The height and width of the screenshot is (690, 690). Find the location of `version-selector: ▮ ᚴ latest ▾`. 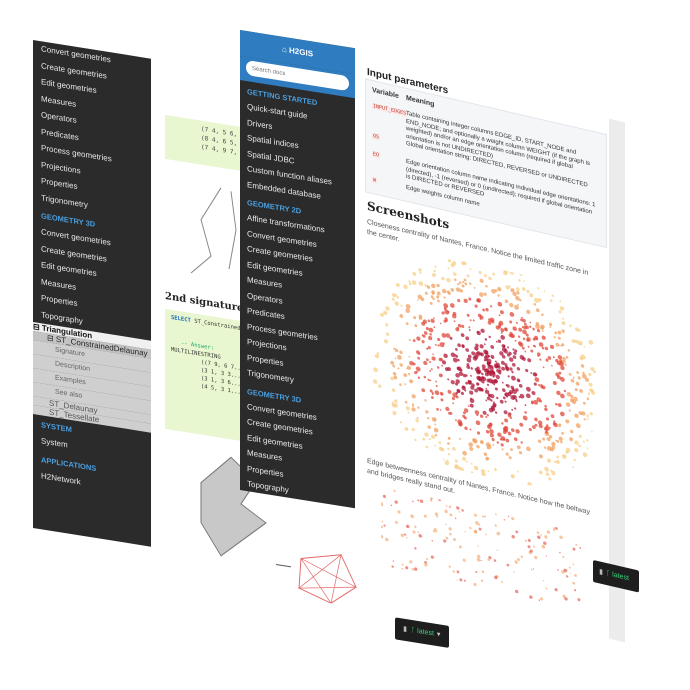

version-selector: ▮ ᚴ latest ▾ is located at coordinates (422, 632).